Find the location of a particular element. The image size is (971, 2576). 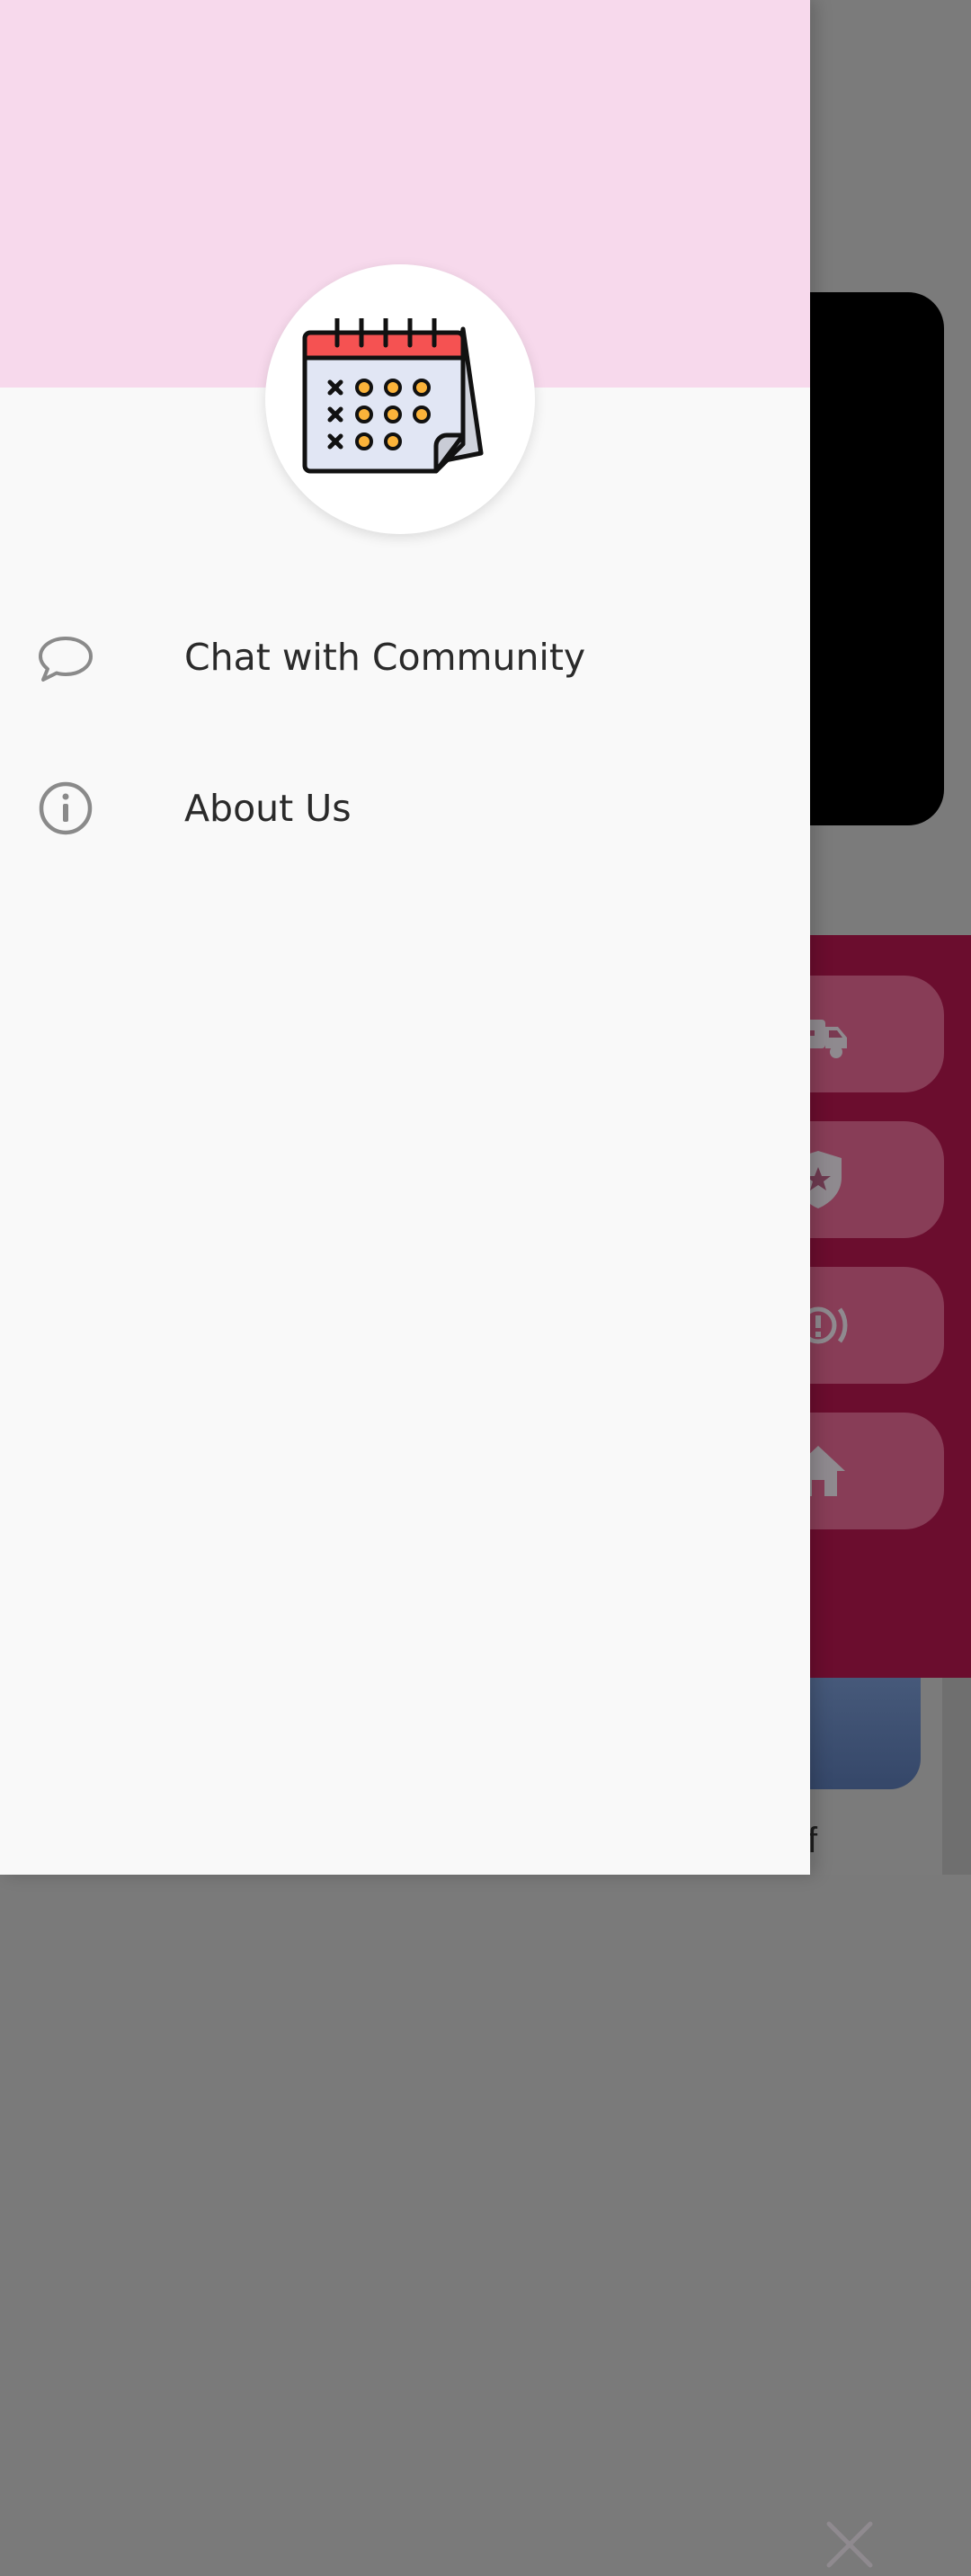

menu-item-label: About Us is located at coordinates (268, 809).